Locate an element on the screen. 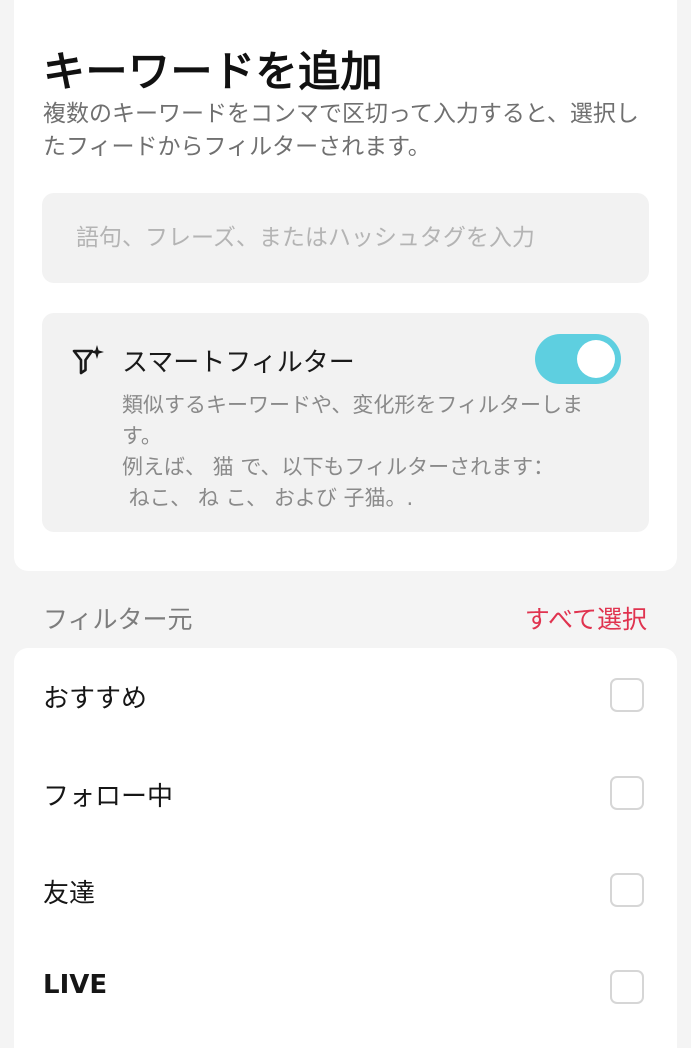 The image size is (691, 1048). list-item-live: LIVE is located at coordinates (345, 989).